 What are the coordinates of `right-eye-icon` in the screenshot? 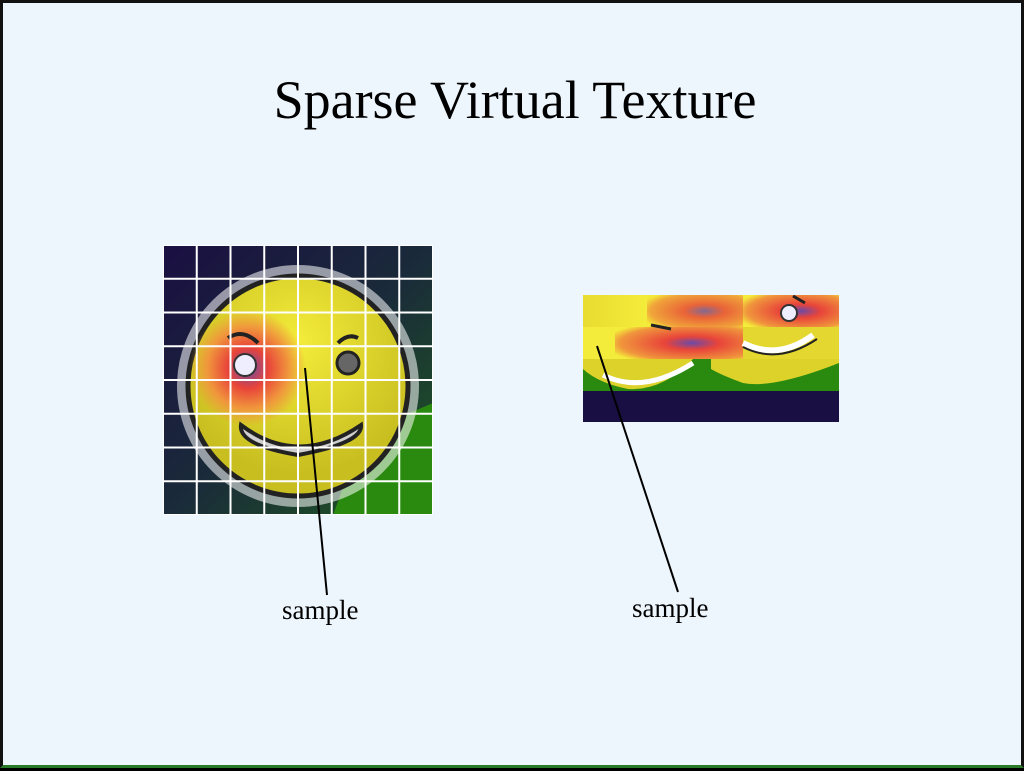 It's located at (348, 363).